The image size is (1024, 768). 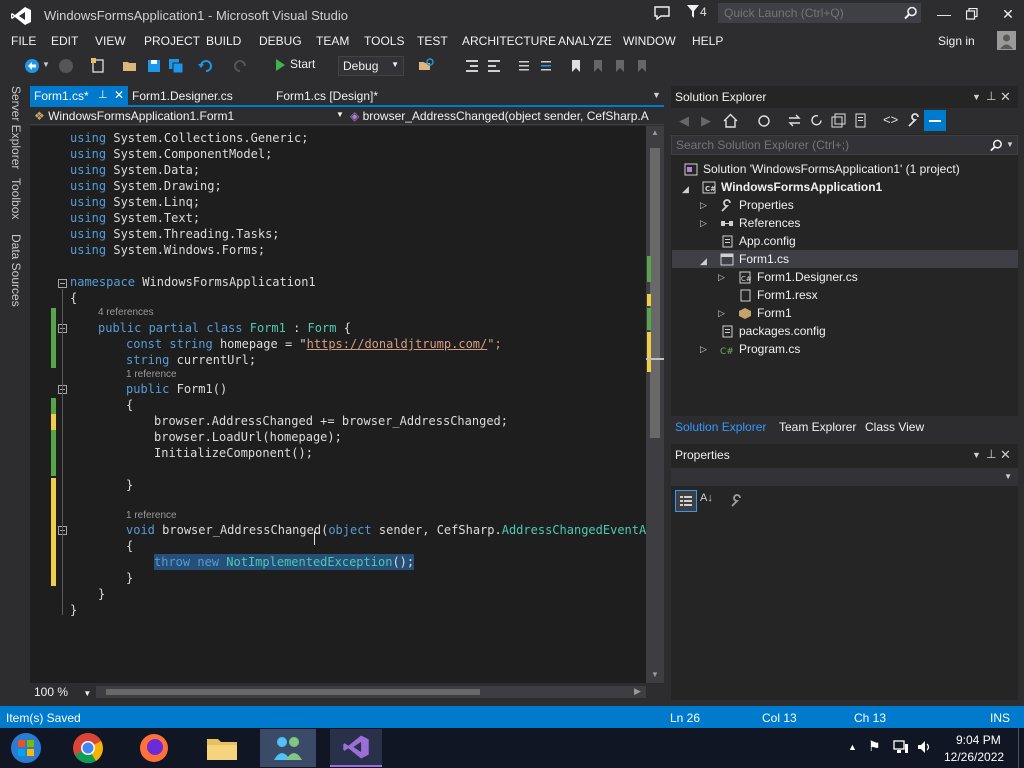 What do you see at coordinates (280, 41) in the screenshot?
I see `menu-debug: DEBUG` at bounding box center [280, 41].